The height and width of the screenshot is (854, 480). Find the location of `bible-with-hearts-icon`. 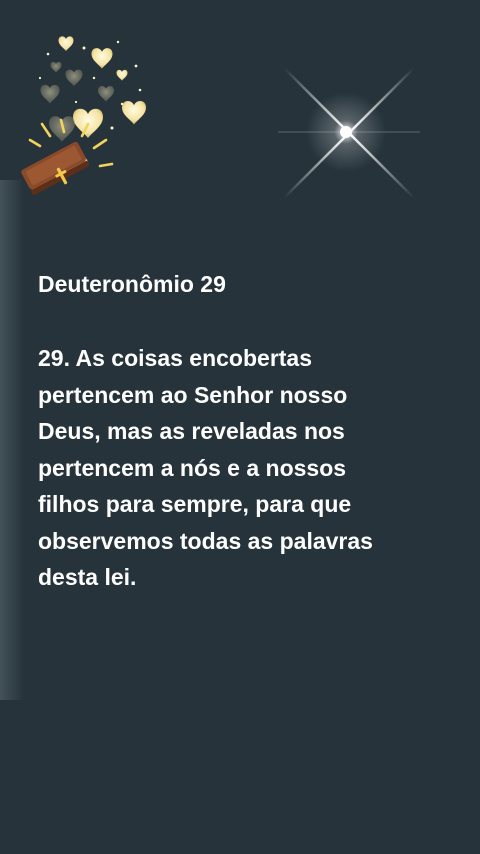

bible-with-hearts-icon is located at coordinates (83, 115).